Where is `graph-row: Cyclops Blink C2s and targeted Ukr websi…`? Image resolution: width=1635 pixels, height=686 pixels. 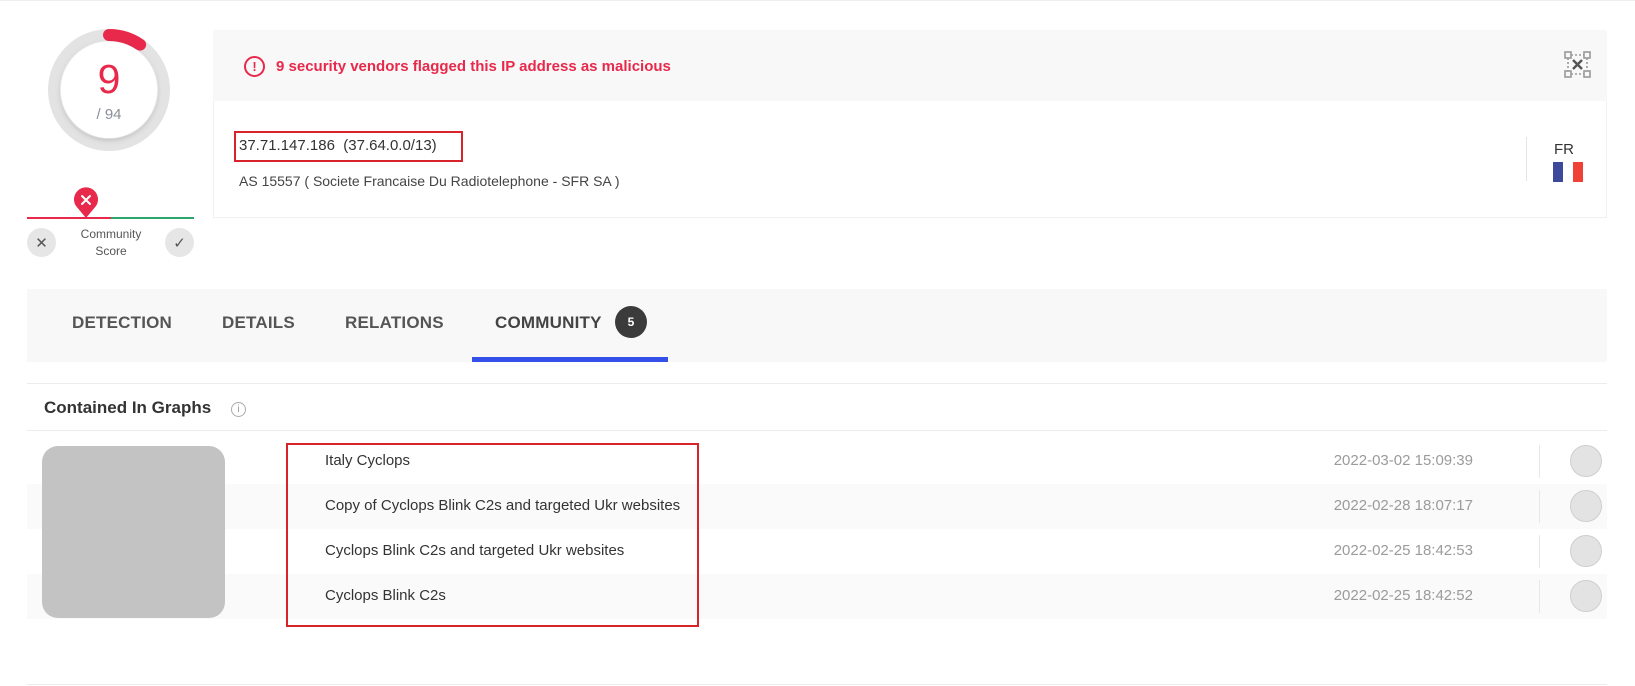 graph-row: Cyclops Blink C2s and targeted Ukr websi… is located at coordinates (817, 551).